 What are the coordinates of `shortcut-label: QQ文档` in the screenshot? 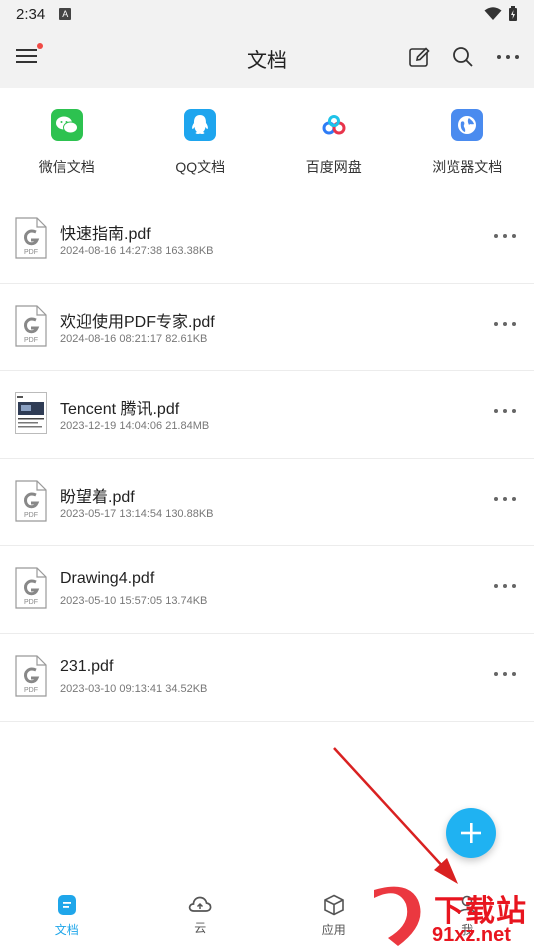 It's located at (200, 167).